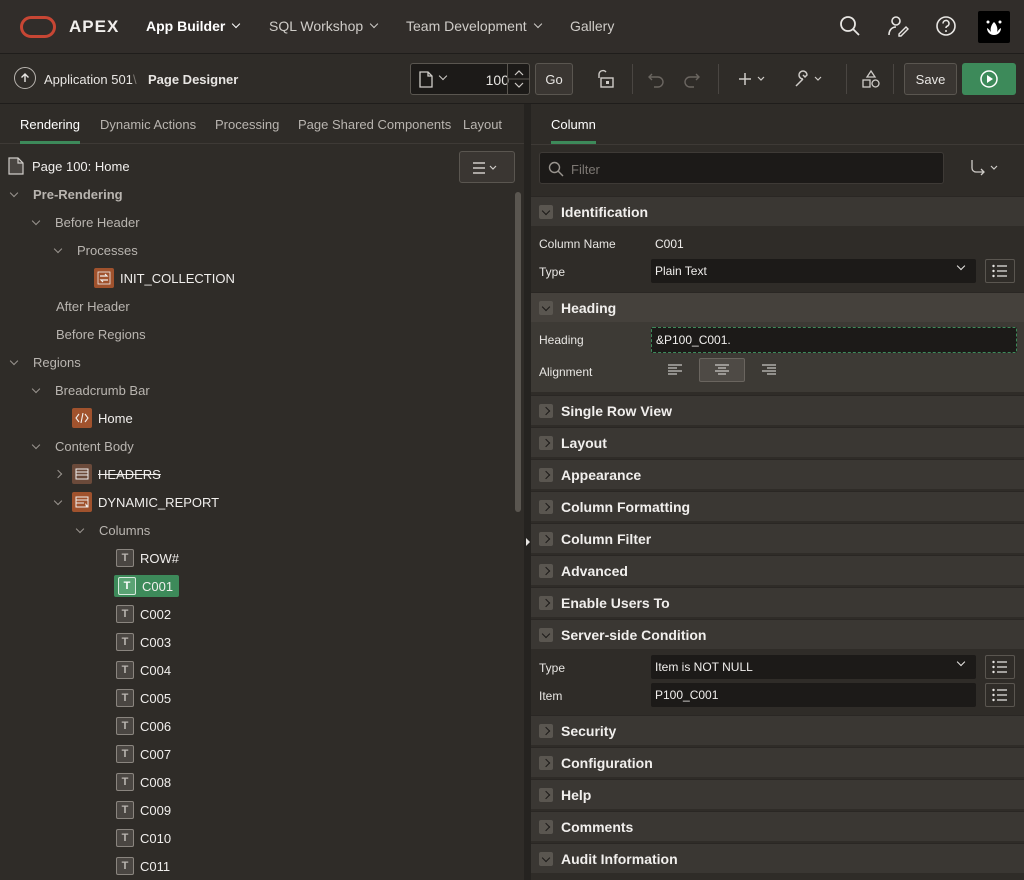 The width and height of the screenshot is (1024, 880). Describe the element at coordinates (143, 782) in the screenshot. I see `tree-column-c008: T C008` at that location.